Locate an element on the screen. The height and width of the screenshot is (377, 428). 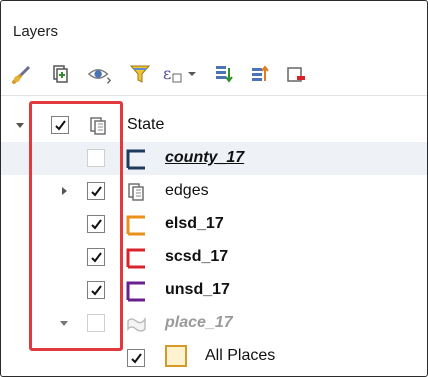
tree-row-elsd: elsd_17 is located at coordinates (214, 224).